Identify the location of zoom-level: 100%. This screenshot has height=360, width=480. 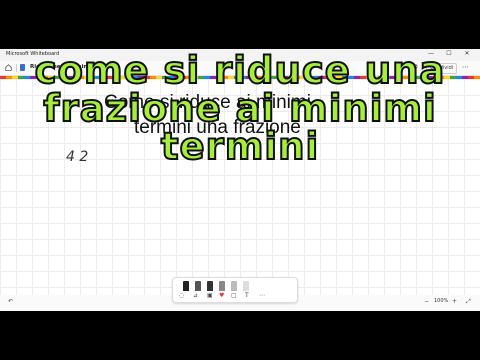
(441, 301).